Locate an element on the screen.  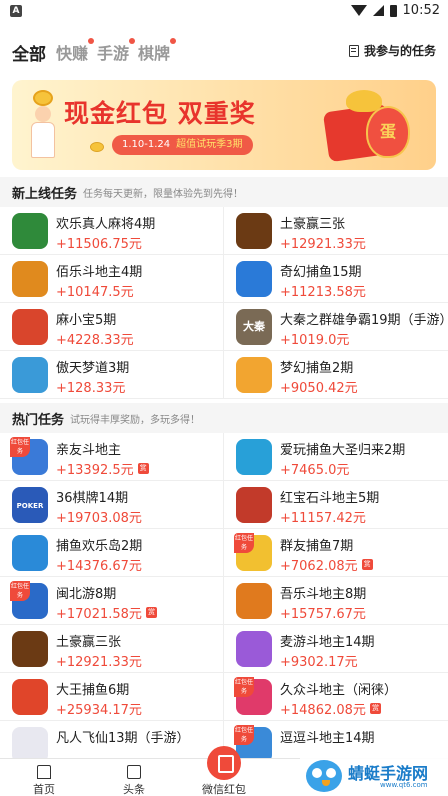
status-time: 10:52 is located at coordinates (421, 10).